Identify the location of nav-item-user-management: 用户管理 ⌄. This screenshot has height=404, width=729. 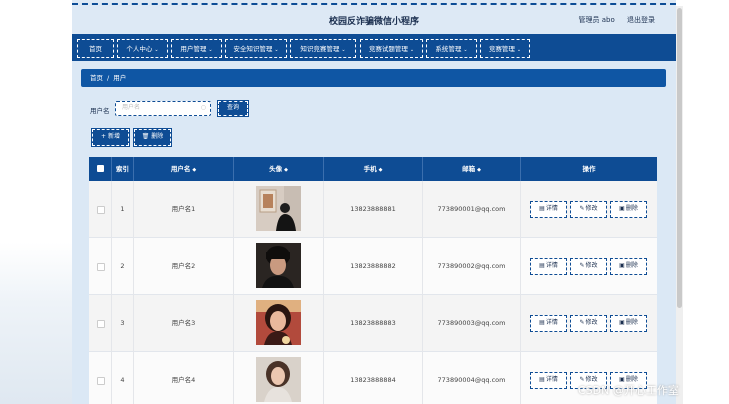
(196, 48).